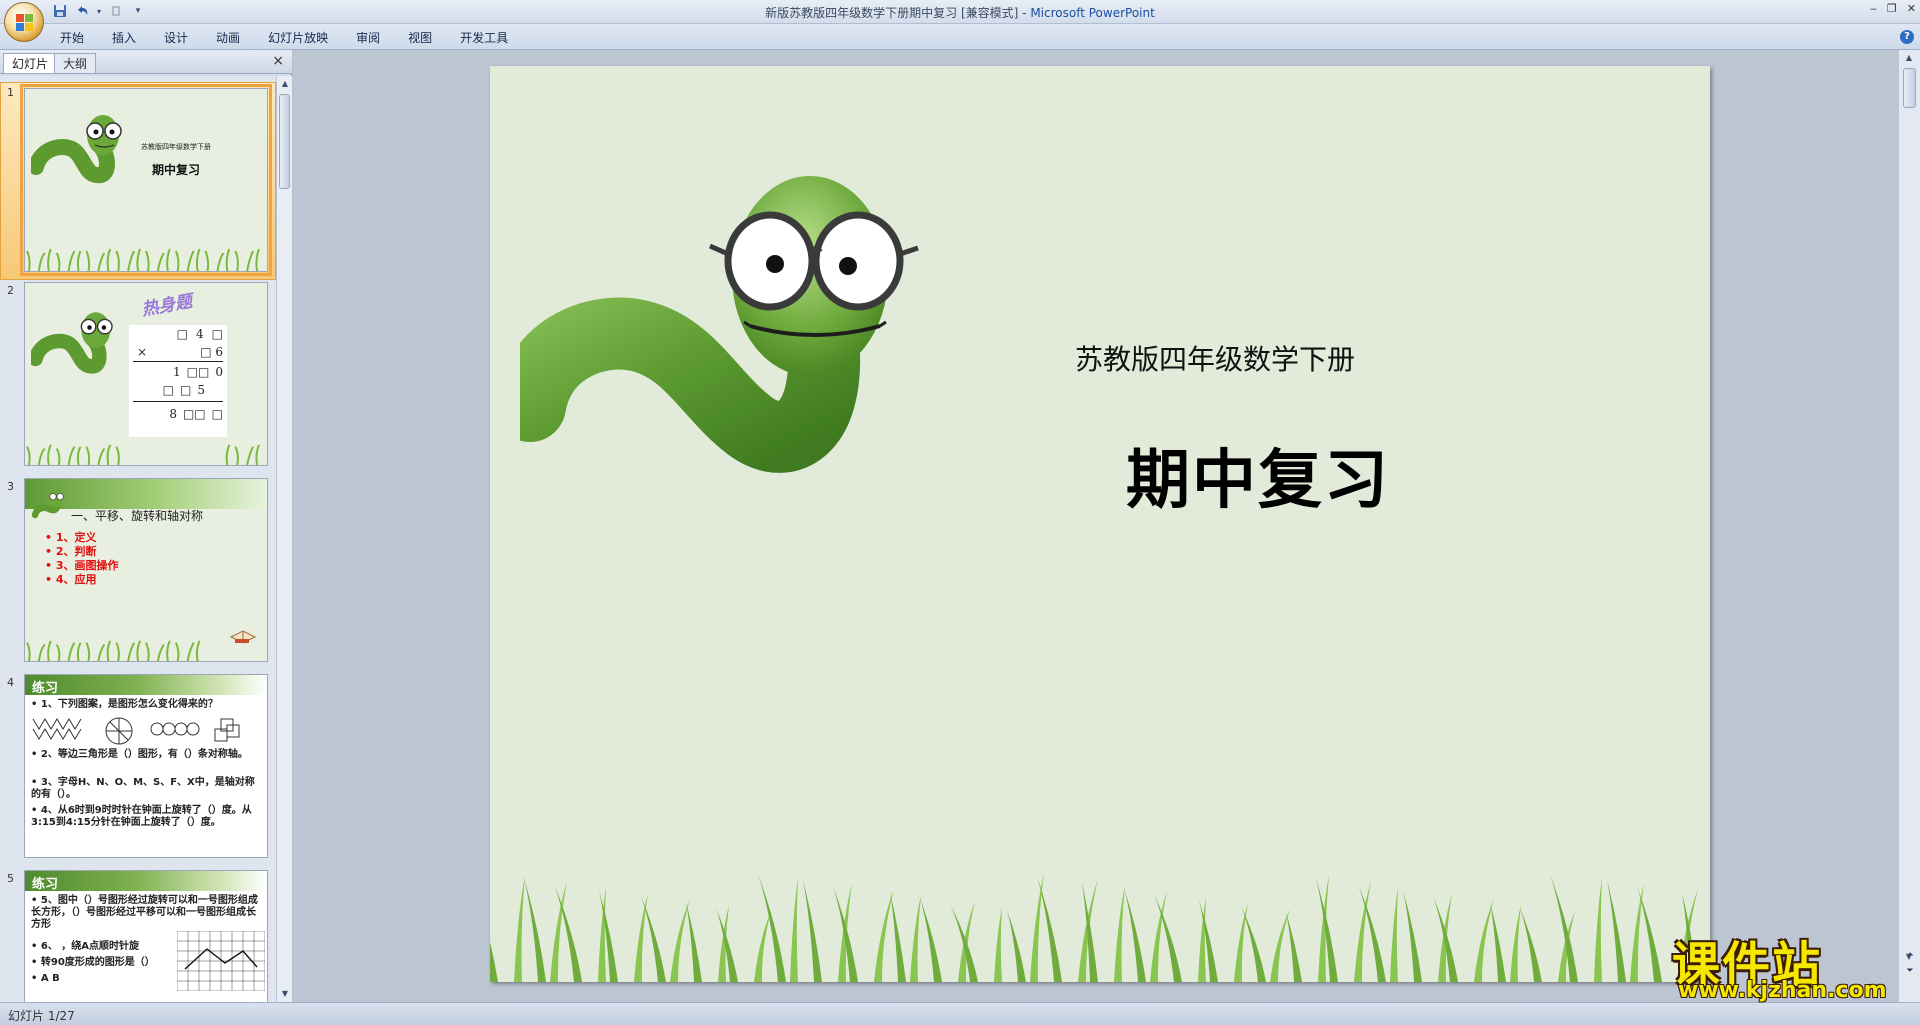  Describe the element at coordinates (136, 731) in the screenshot. I see `pattern-figures` at that location.